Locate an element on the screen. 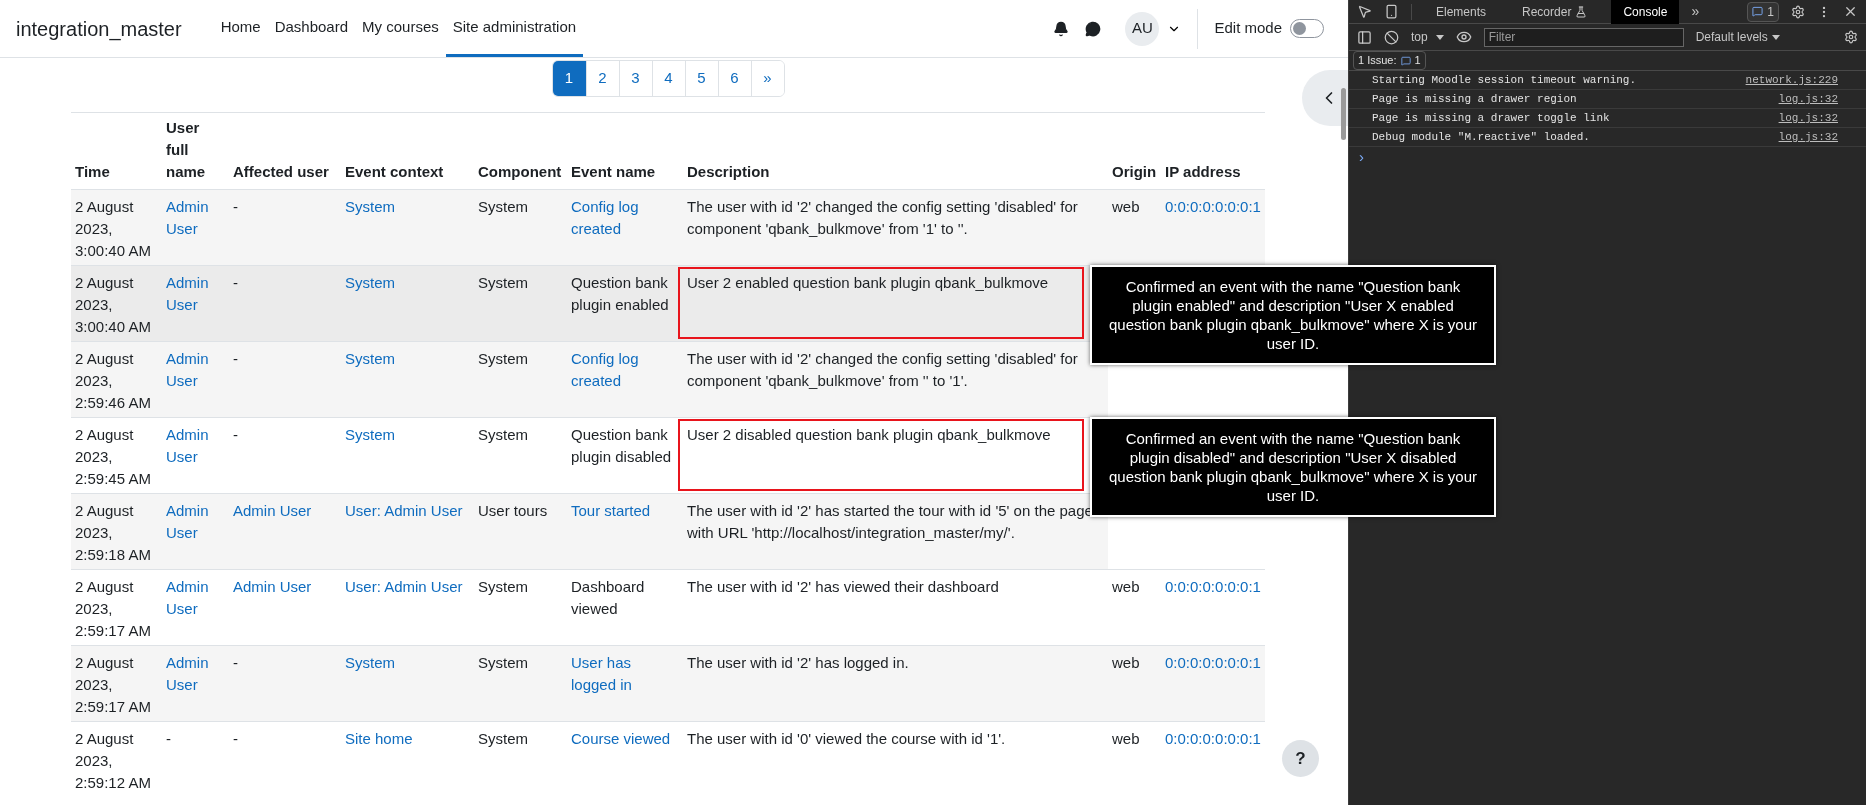 This screenshot has width=1866, height=805. table-cell-text: The user with id '0' viewed the course with id '1'. is located at coordinates (847, 739).